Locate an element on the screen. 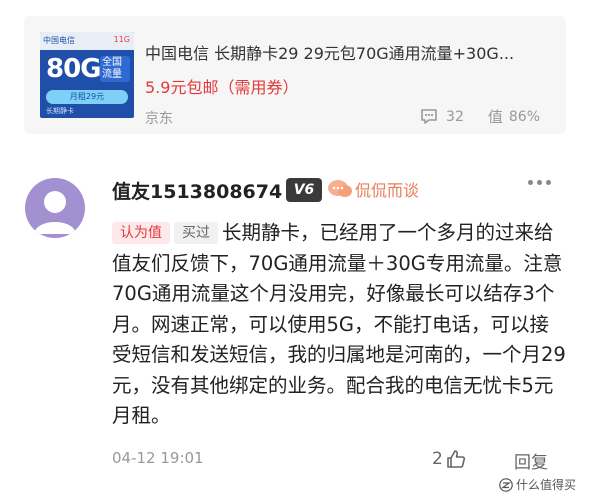 This screenshot has height=500, width=589. thumbs-up-icon is located at coordinates (456, 459).